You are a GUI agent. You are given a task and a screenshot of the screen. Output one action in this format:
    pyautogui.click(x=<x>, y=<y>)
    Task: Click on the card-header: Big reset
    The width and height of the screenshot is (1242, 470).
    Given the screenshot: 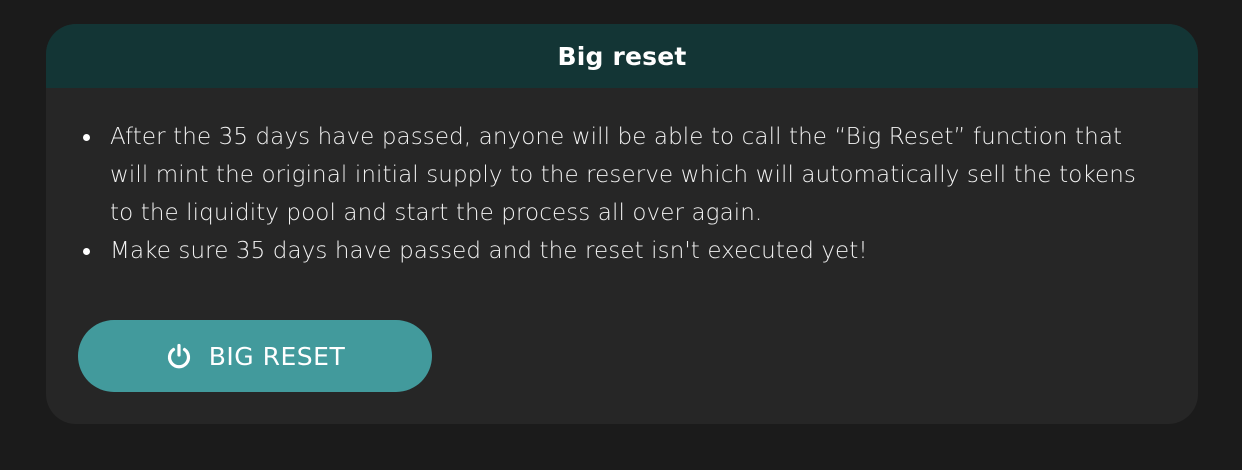 What is the action you would take?
    pyautogui.click(x=622, y=56)
    